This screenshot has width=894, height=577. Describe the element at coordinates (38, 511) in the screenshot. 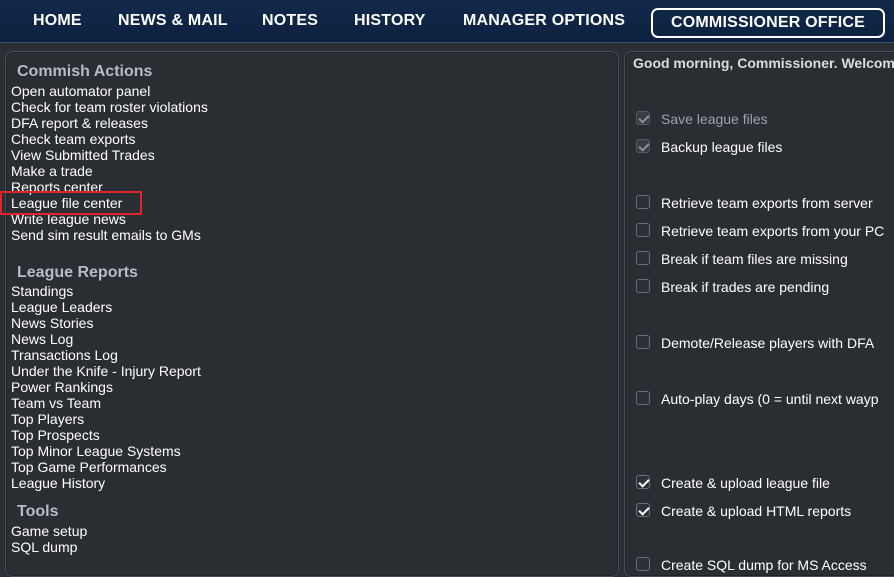

I see `tools-title: Tools` at that location.